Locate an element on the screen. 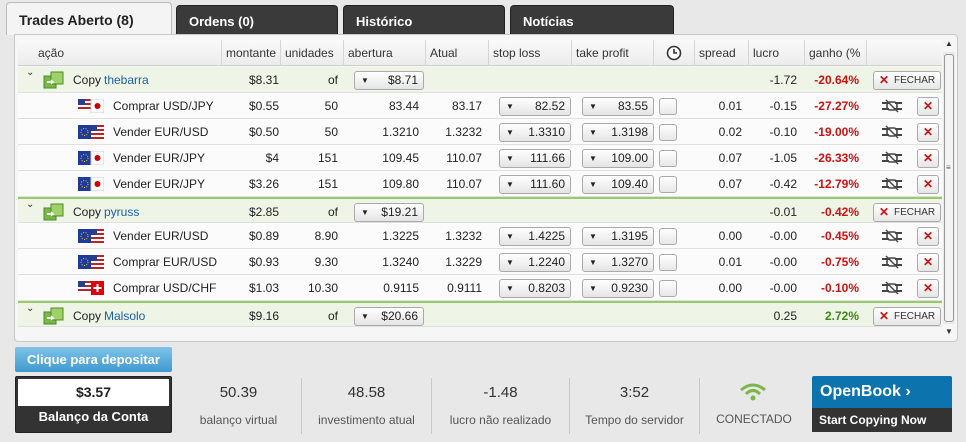  take-profit-dropdown: ▼ 109.40 is located at coordinates (618, 184).